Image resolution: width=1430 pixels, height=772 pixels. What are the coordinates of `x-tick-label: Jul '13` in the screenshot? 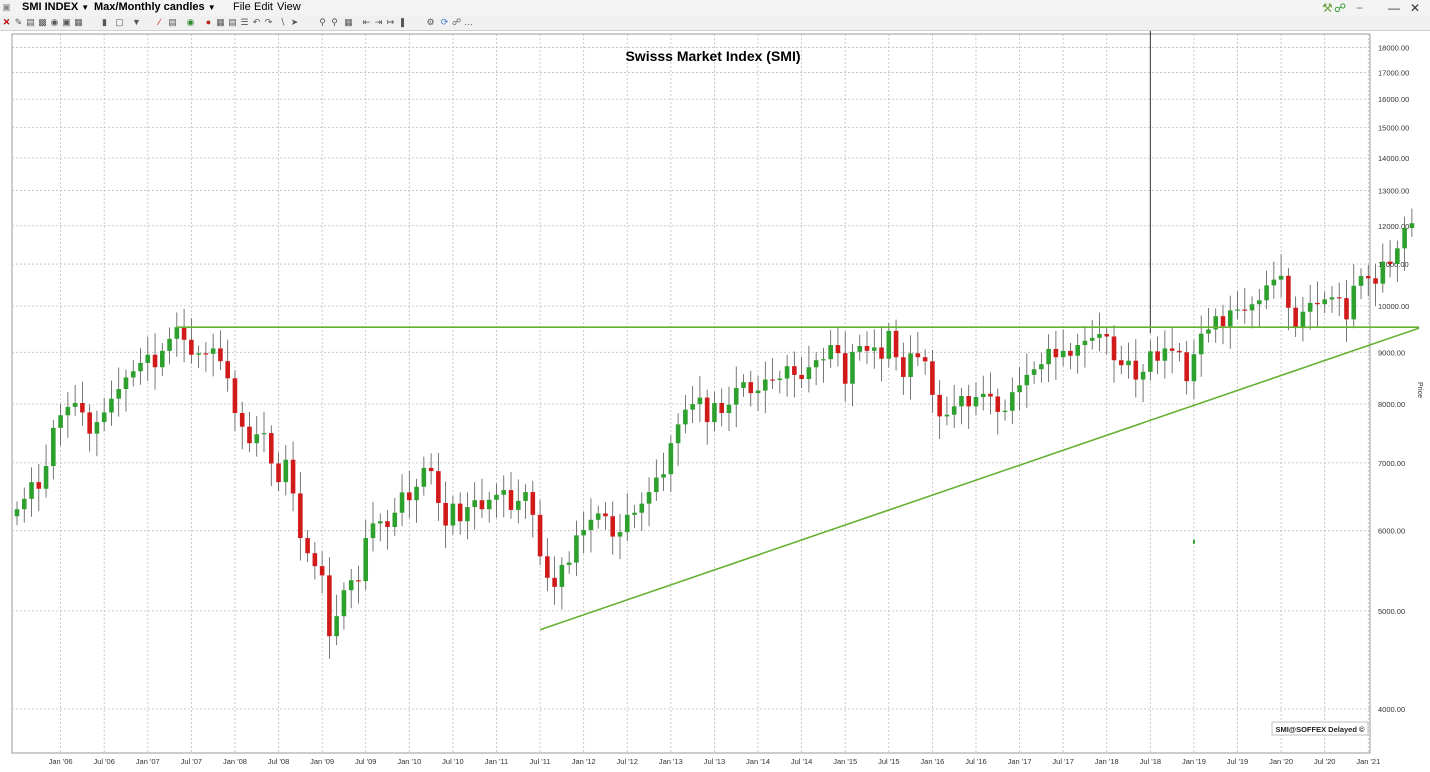 It's located at (714, 761).